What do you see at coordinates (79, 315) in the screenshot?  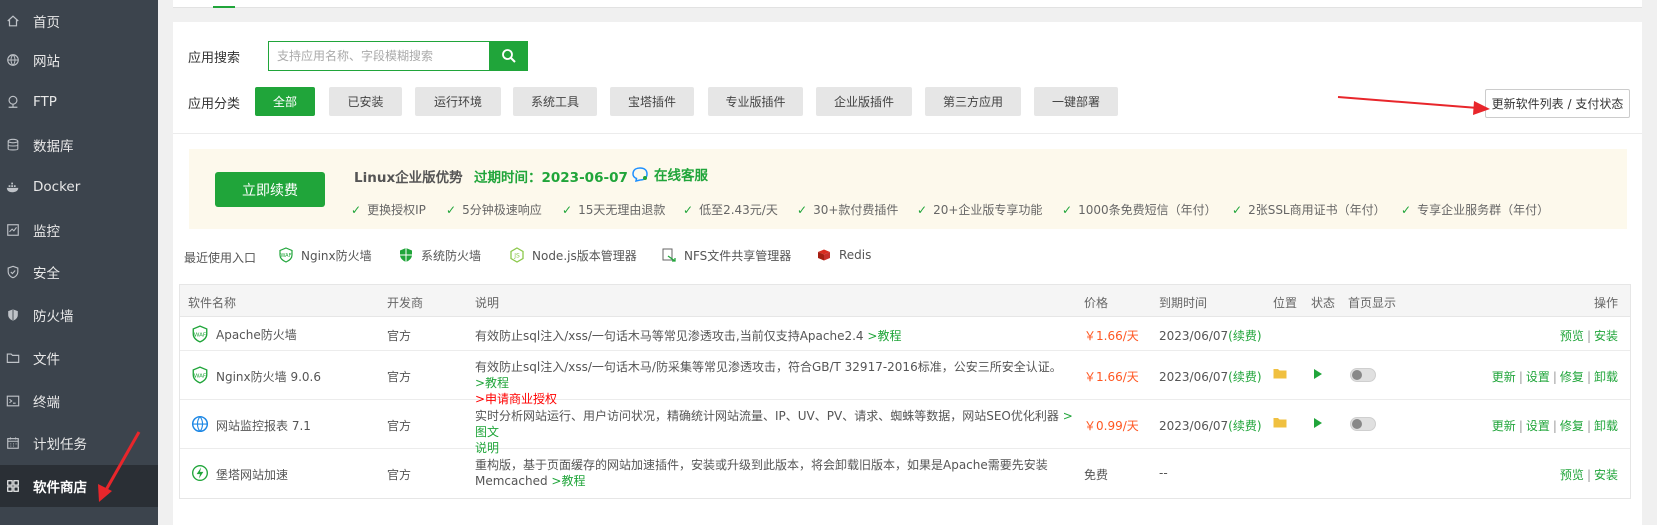 I see `sidebar-item-firewall: 防火墙` at bounding box center [79, 315].